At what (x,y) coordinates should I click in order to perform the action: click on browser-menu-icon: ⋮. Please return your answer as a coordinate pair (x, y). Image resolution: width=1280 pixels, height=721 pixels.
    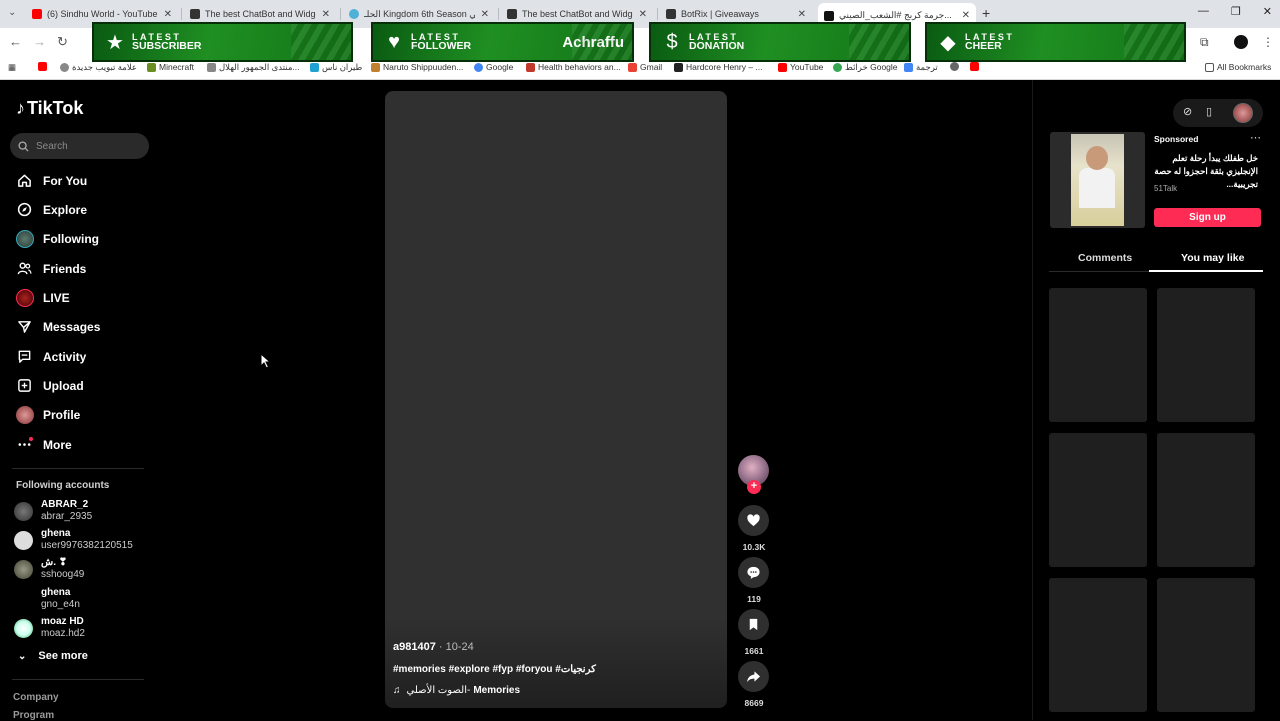
    Looking at the image, I should click on (1268, 42).